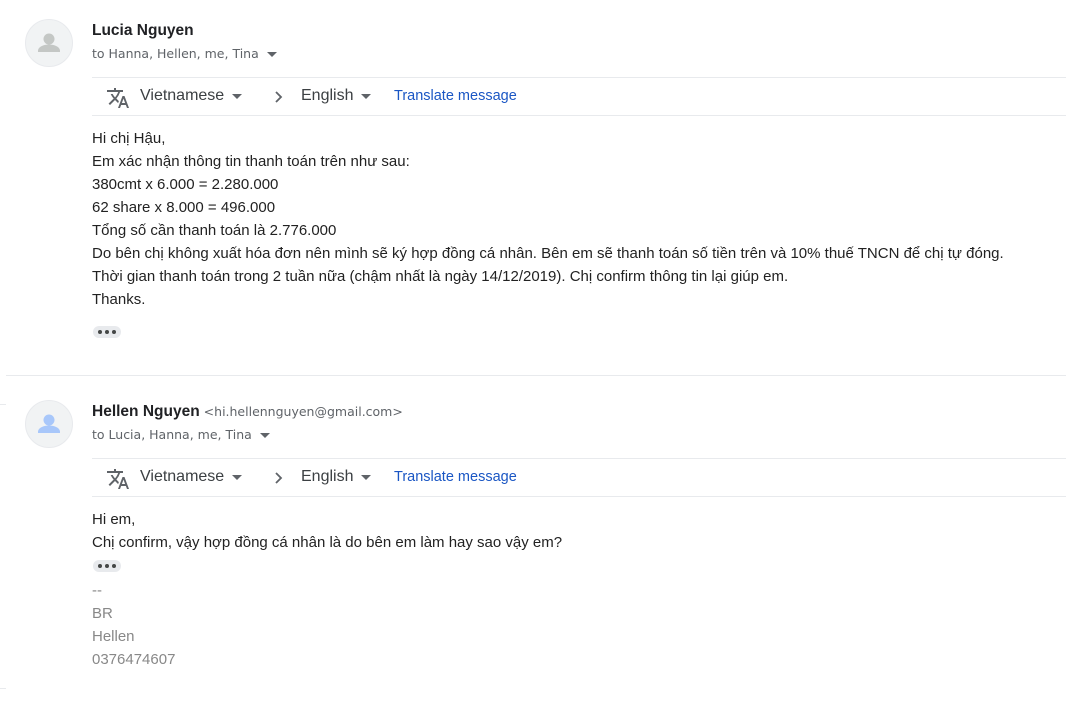 The width and height of the screenshot is (1066, 705). I want to click on sender-name: Lucia Nguyen, so click(143, 30).